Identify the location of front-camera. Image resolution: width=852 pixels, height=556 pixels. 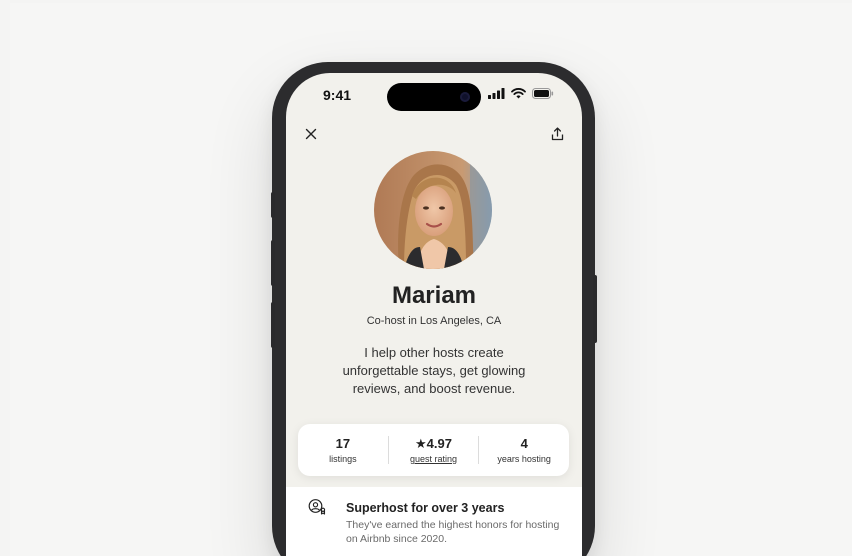
(465, 97).